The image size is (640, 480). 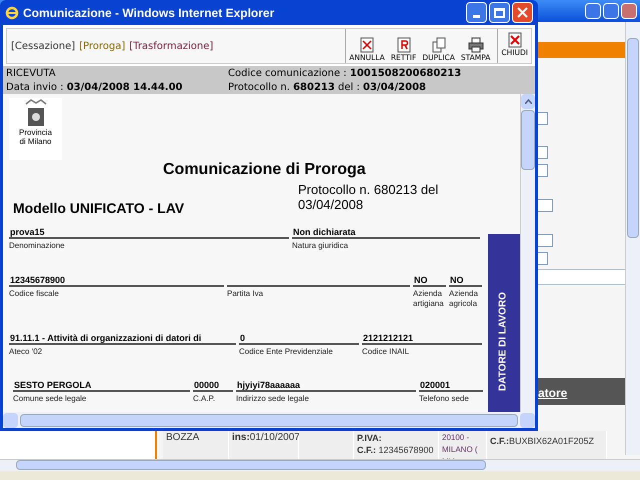 I want to click on send-date: Data invio : 03/04/2008 14.44.00, so click(x=95, y=87).